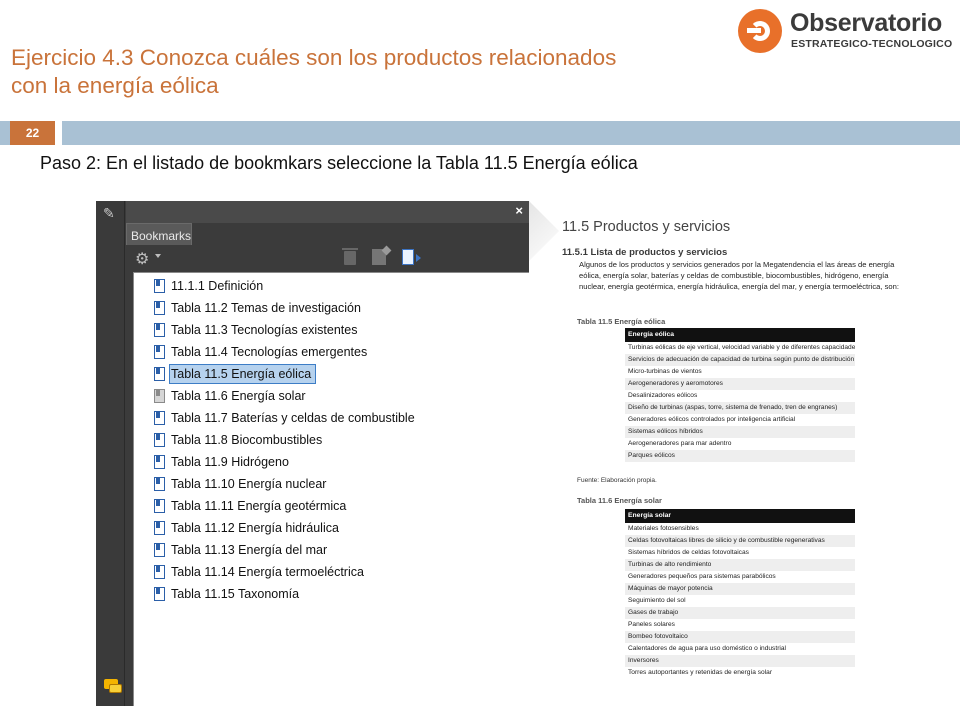 This screenshot has height=720, width=960. I want to click on expand-bookmark-icon, so click(411, 257).